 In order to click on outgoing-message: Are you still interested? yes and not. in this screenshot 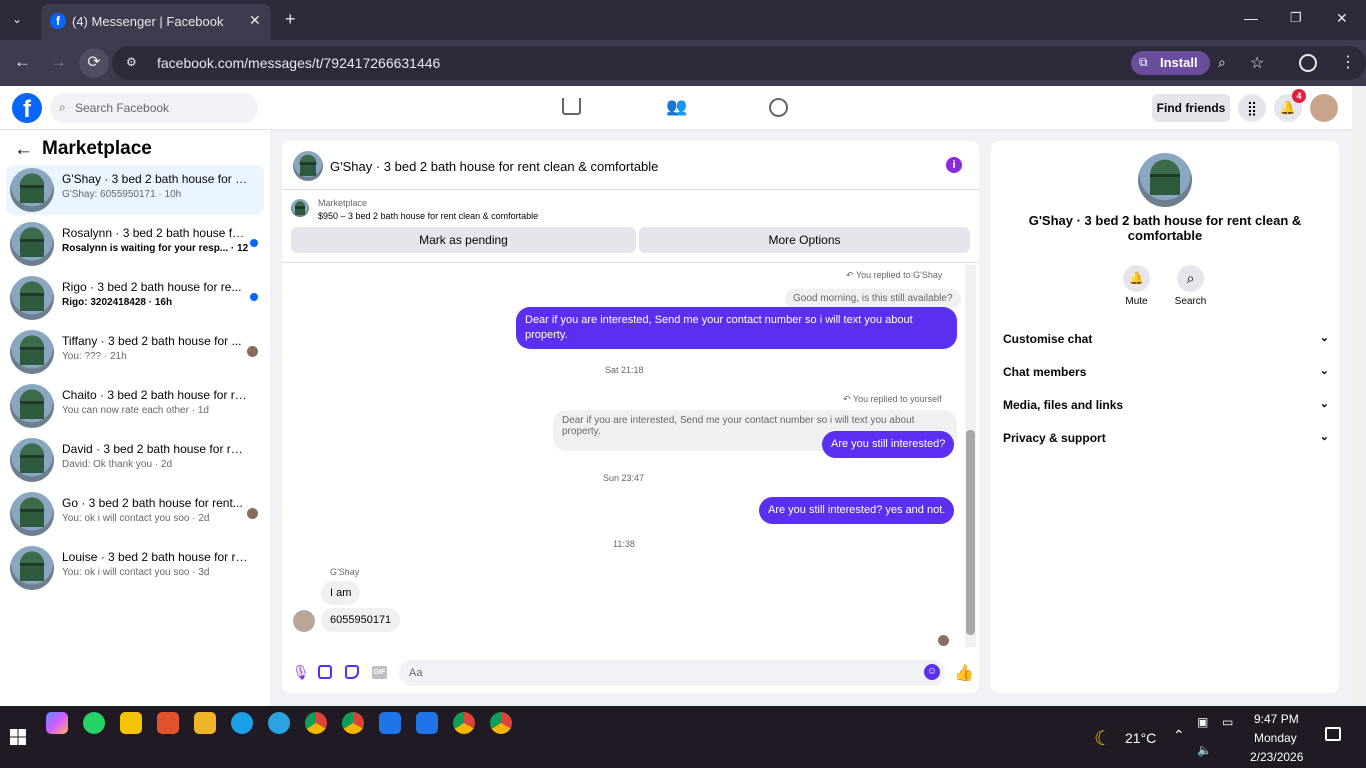, I will do `click(857, 510)`.